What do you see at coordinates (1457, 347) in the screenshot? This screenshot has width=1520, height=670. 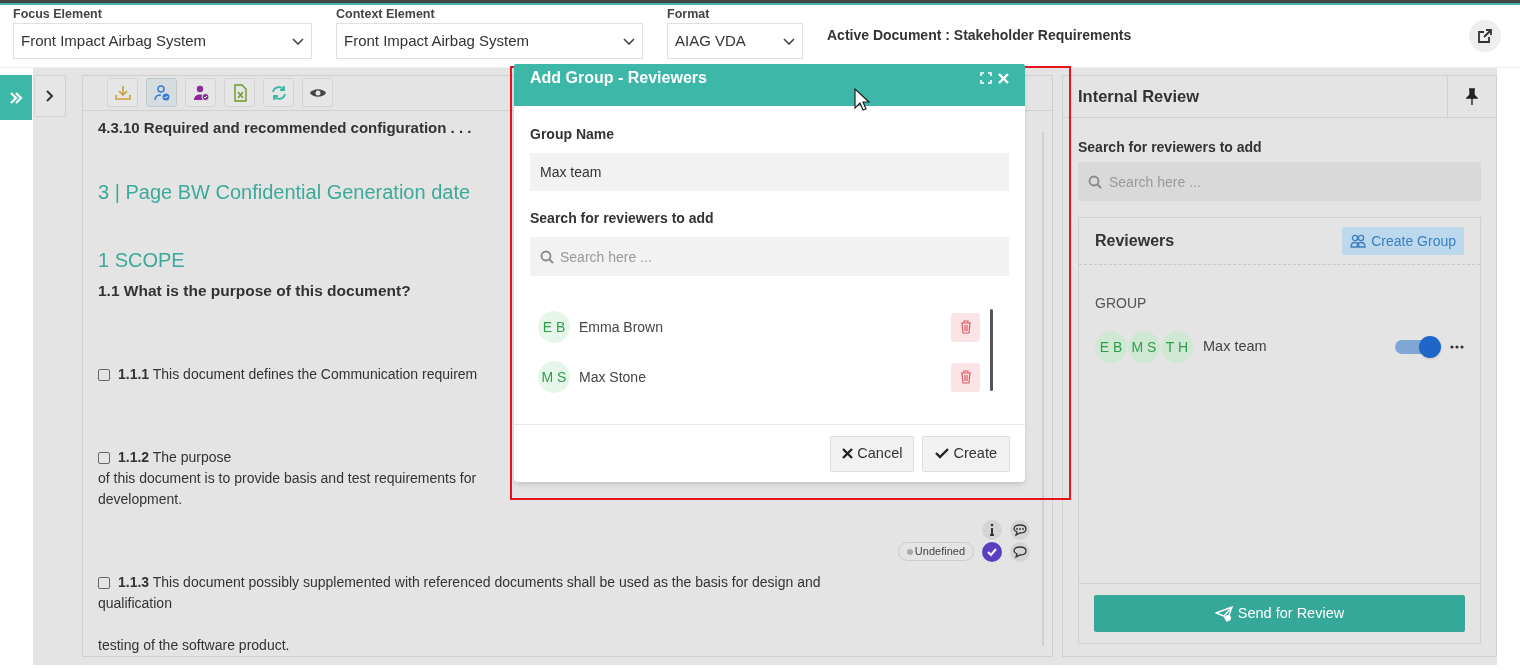 I see `more-icon` at bounding box center [1457, 347].